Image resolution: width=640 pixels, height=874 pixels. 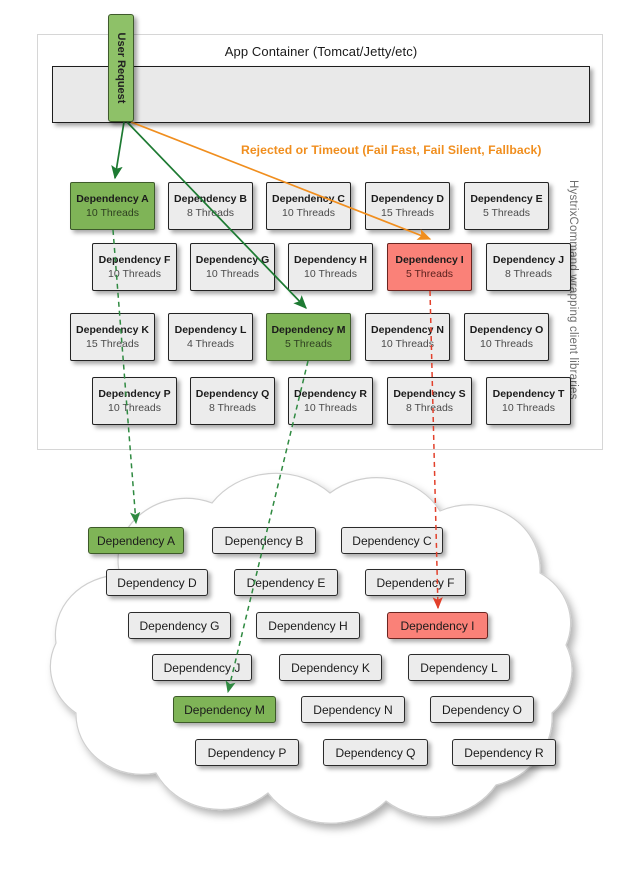 I want to click on app-dependency-box: Dependency Q 8 Threads, so click(x=232, y=401).